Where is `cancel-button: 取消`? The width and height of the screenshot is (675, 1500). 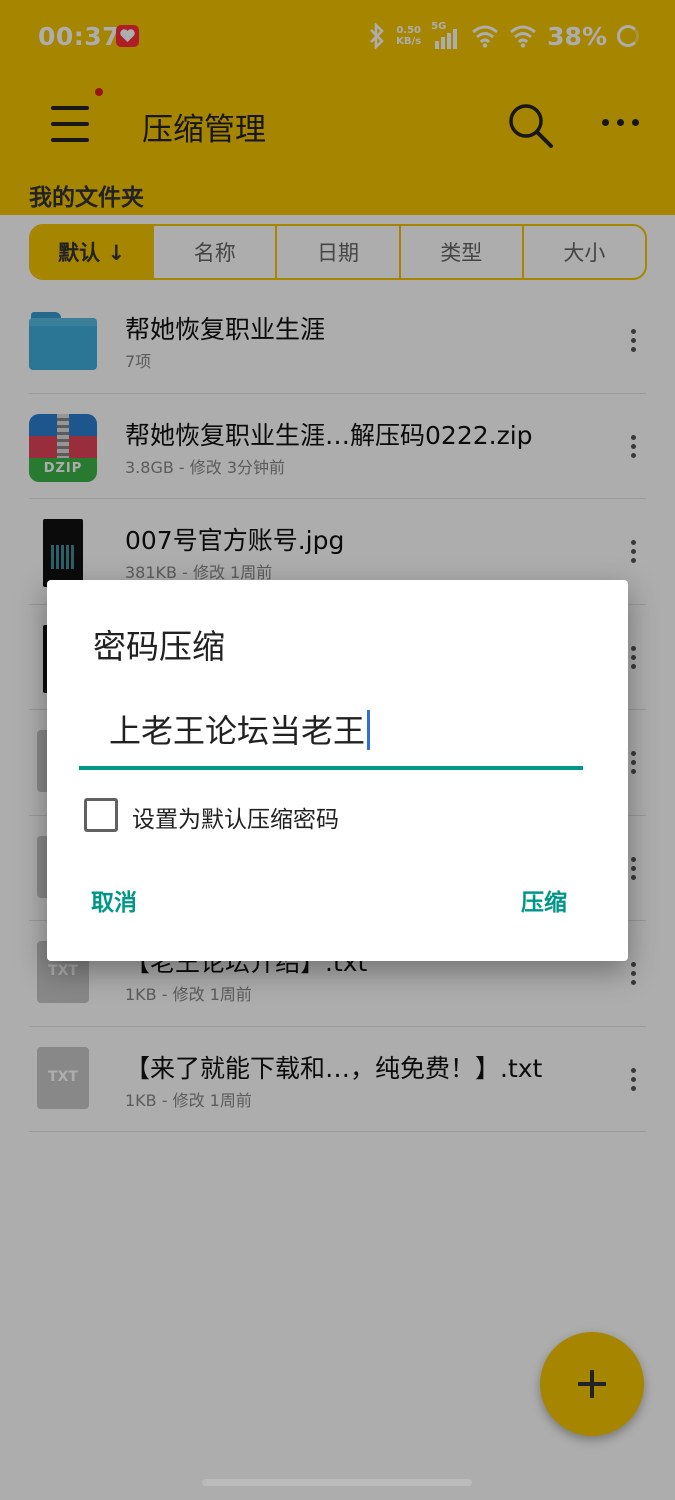 cancel-button: 取消 is located at coordinates (114, 900).